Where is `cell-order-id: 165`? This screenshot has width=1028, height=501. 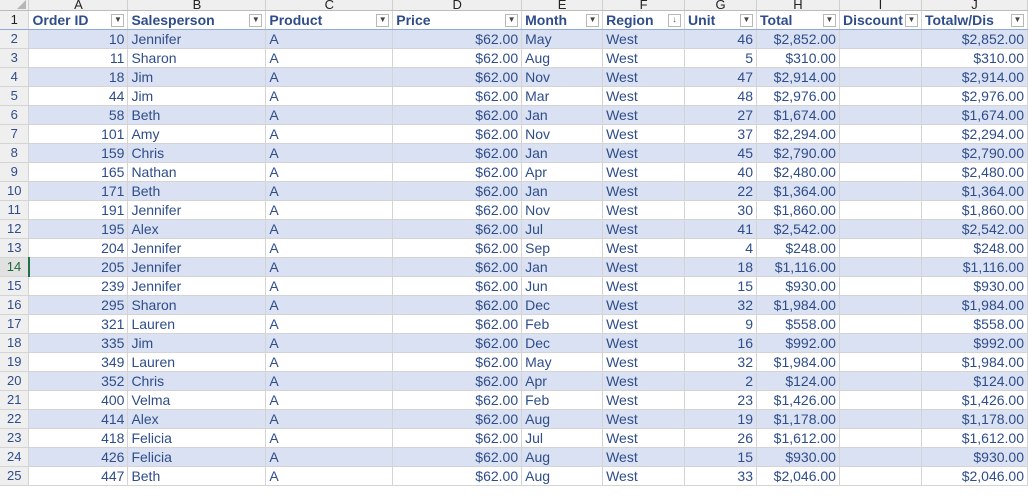
cell-order-id: 165 is located at coordinates (78, 172).